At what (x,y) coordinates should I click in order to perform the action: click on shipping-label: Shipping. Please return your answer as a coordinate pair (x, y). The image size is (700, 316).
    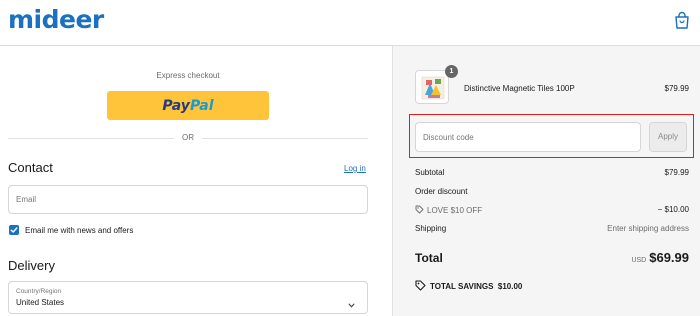
    Looking at the image, I should click on (431, 228).